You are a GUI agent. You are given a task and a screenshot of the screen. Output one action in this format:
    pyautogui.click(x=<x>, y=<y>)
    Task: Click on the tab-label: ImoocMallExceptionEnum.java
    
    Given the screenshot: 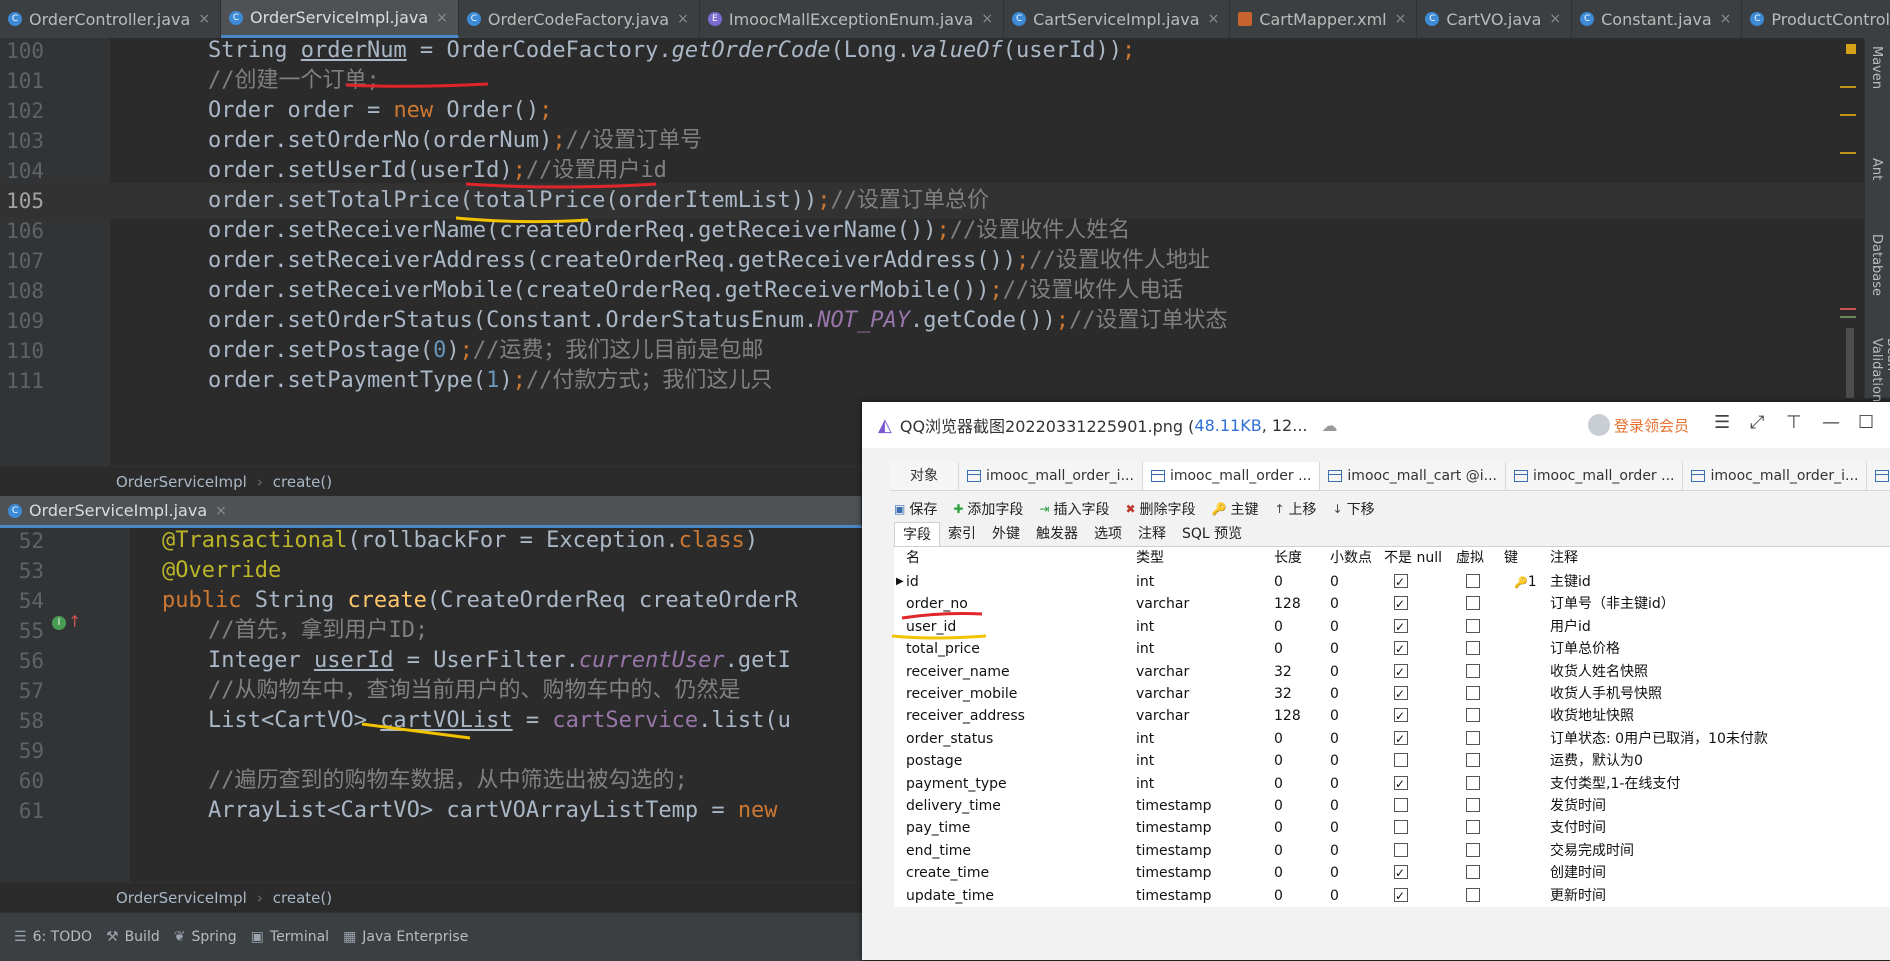 What is the action you would take?
    pyautogui.click(x=851, y=19)
    